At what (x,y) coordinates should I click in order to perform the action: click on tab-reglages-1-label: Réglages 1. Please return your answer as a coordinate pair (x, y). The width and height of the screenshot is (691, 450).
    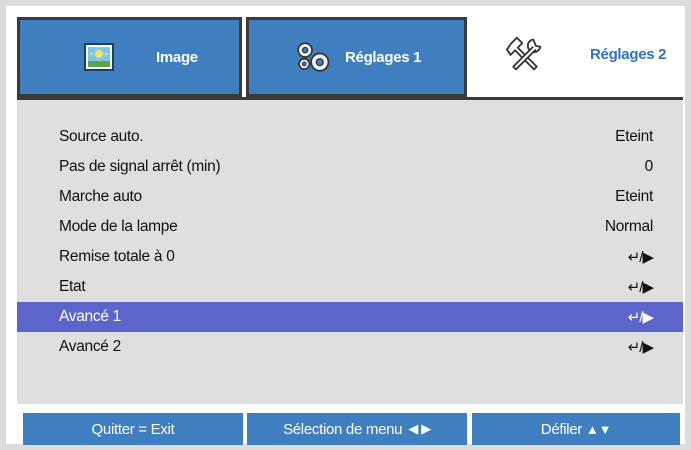
    Looking at the image, I should click on (383, 57).